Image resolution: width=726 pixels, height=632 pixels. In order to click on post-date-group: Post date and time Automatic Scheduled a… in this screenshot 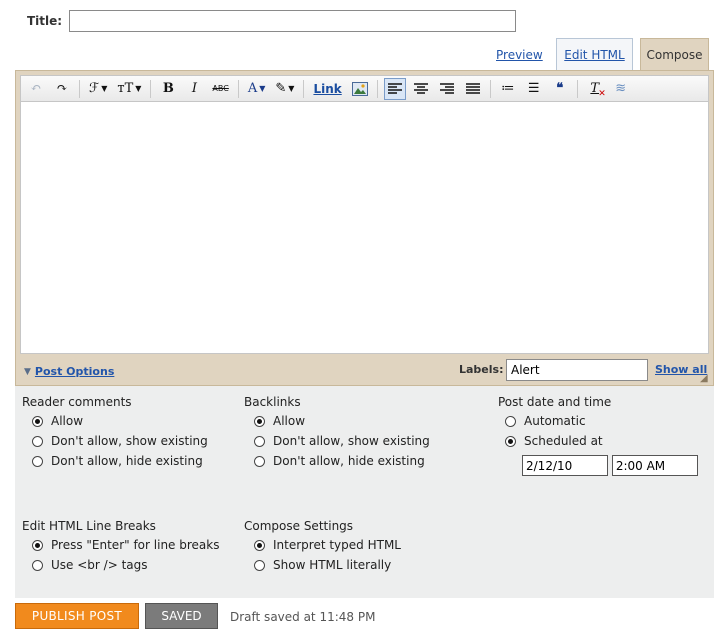, I will do `click(598, 435)`.